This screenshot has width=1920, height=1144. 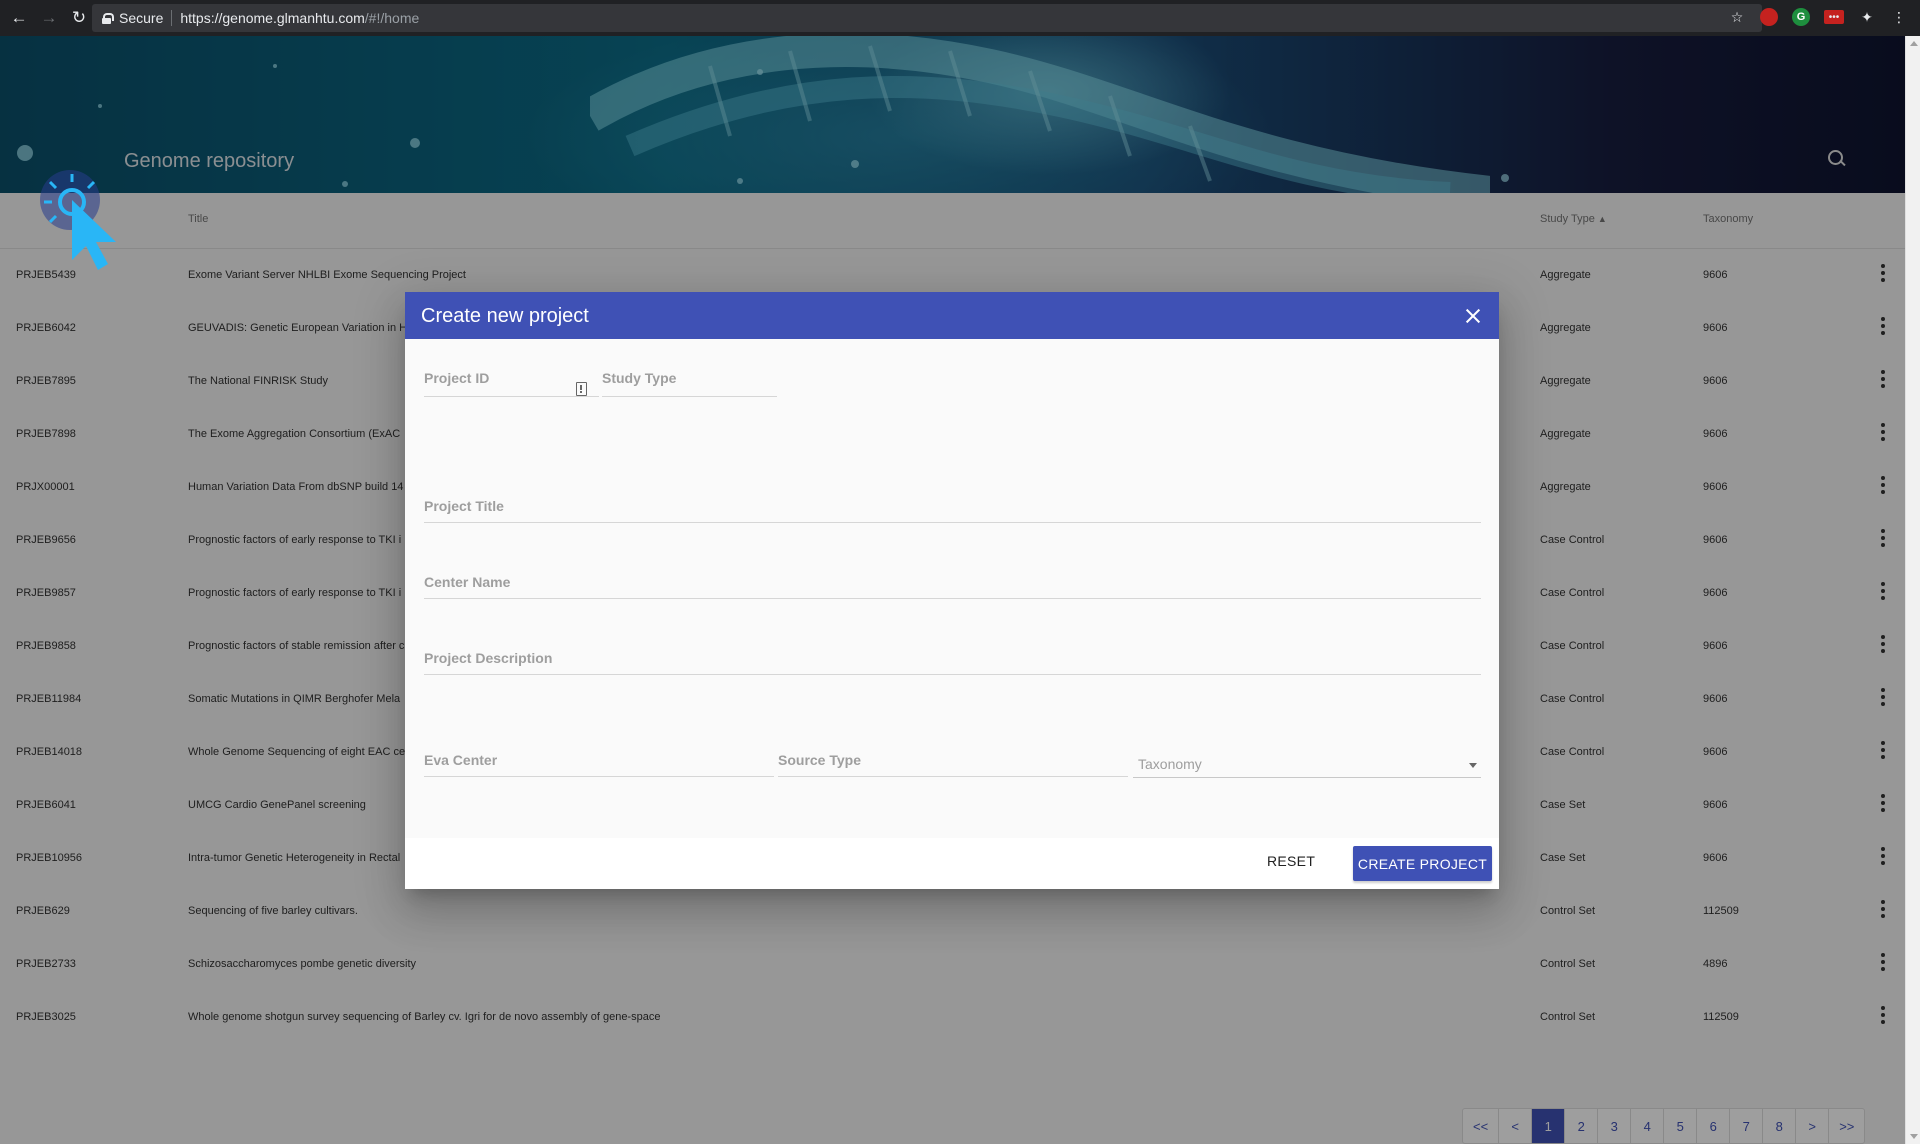 I want to click on close-icon, so click(x=1473, y=316).